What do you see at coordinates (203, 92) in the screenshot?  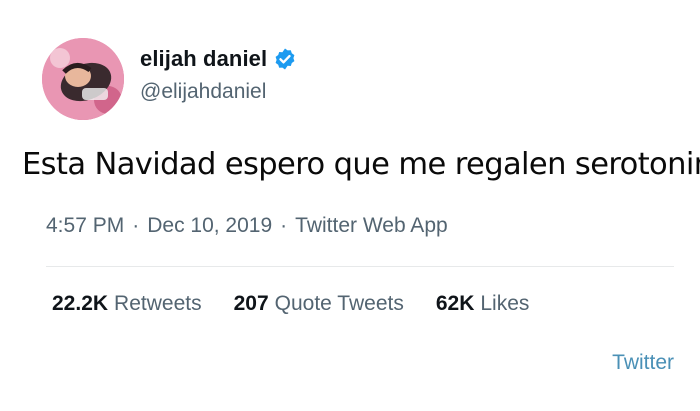 I see `author-handle: @elijahdaniel` at bounding box center [203, 92].